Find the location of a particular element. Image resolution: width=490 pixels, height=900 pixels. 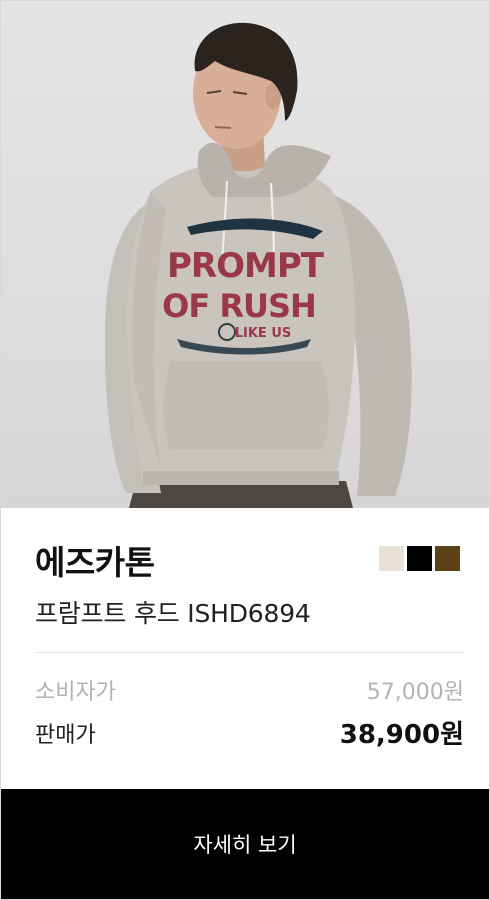

sale-price-label: 판매가 is located at coordinates (65, 735).